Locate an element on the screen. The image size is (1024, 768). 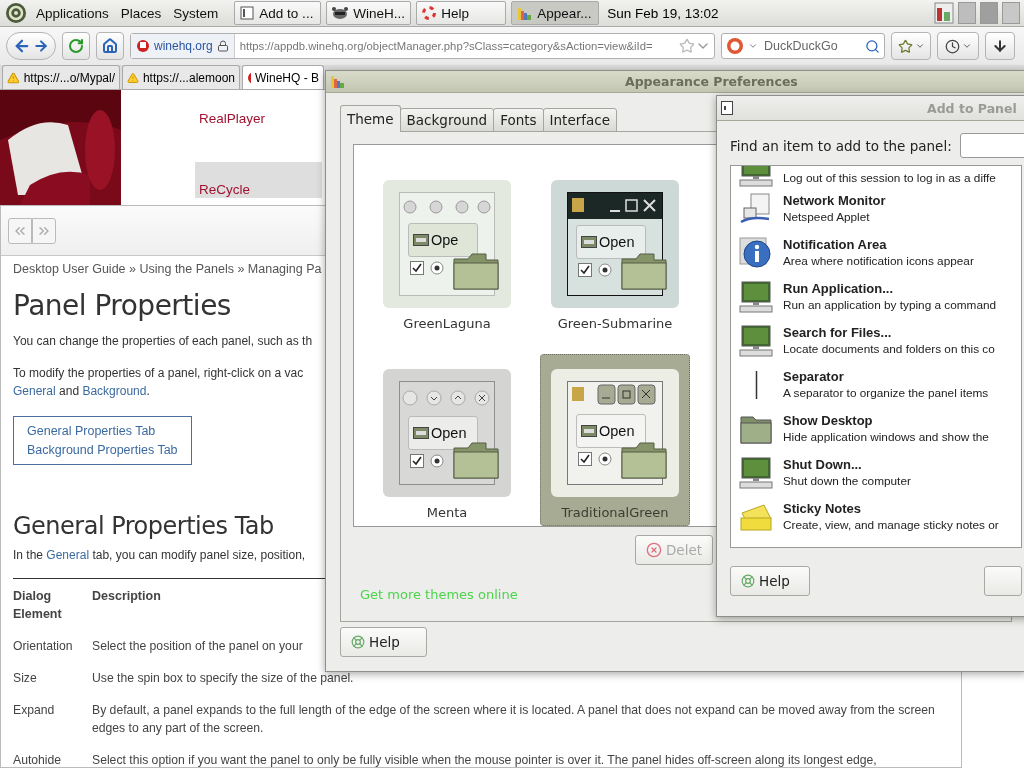
menu-item: Places is located at coordinates (141, 13).